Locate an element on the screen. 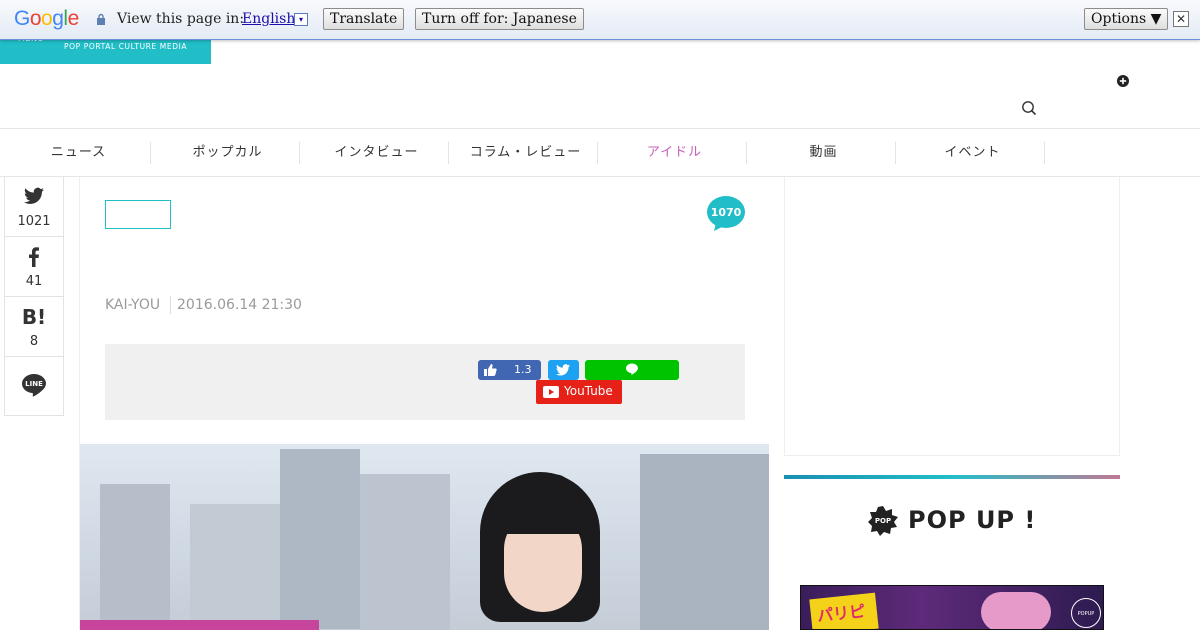  line-share-button is located at coordinates (632, 370).